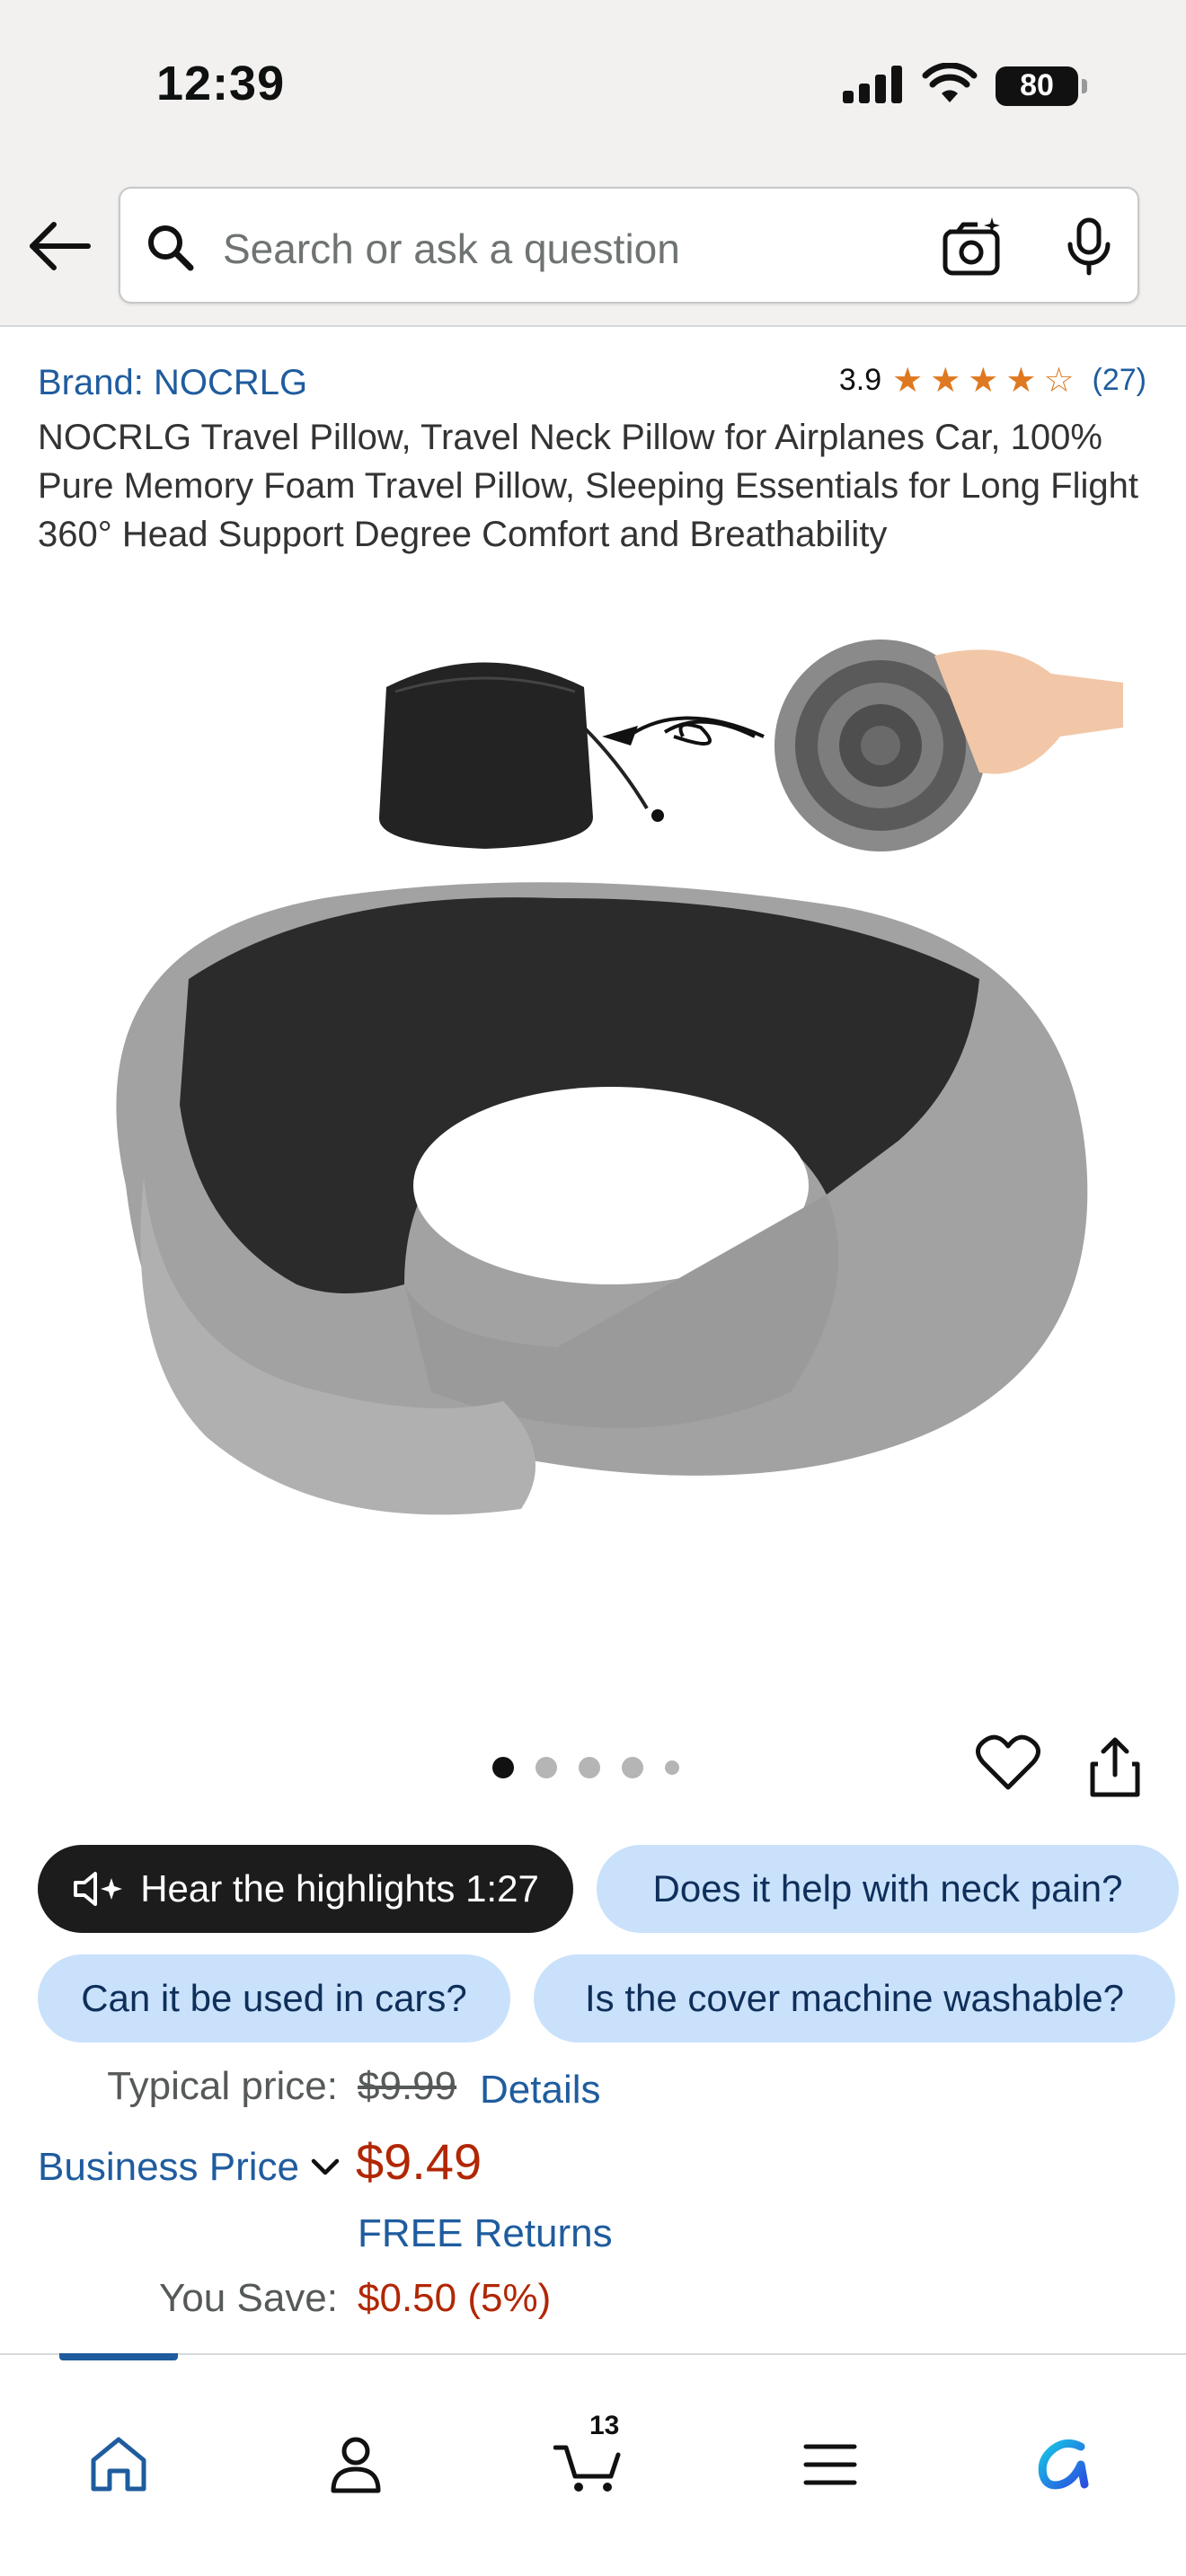  What do you see at coordinates (1119, 380) in the screenshot?
I see `rating-count: (27)` at bounding box center [1119, 380].